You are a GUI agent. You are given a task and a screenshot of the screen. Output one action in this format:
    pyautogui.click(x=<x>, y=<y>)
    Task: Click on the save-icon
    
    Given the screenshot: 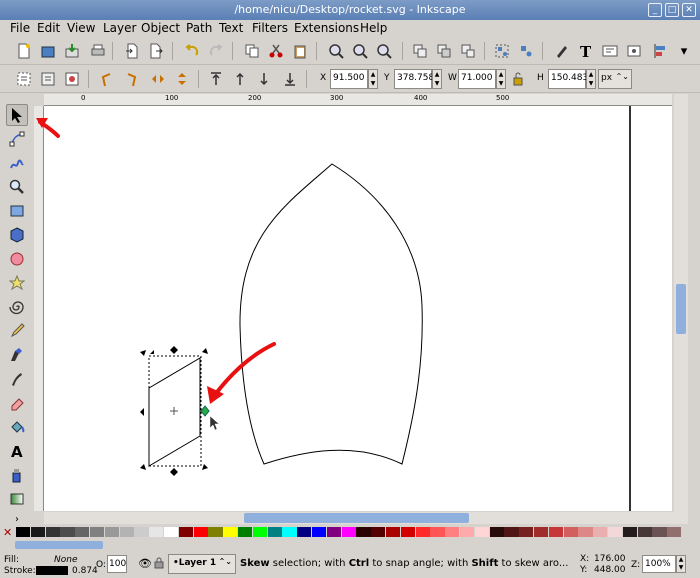 What is the action you would take?
    pyautogui.click(x=72, y=51)
    